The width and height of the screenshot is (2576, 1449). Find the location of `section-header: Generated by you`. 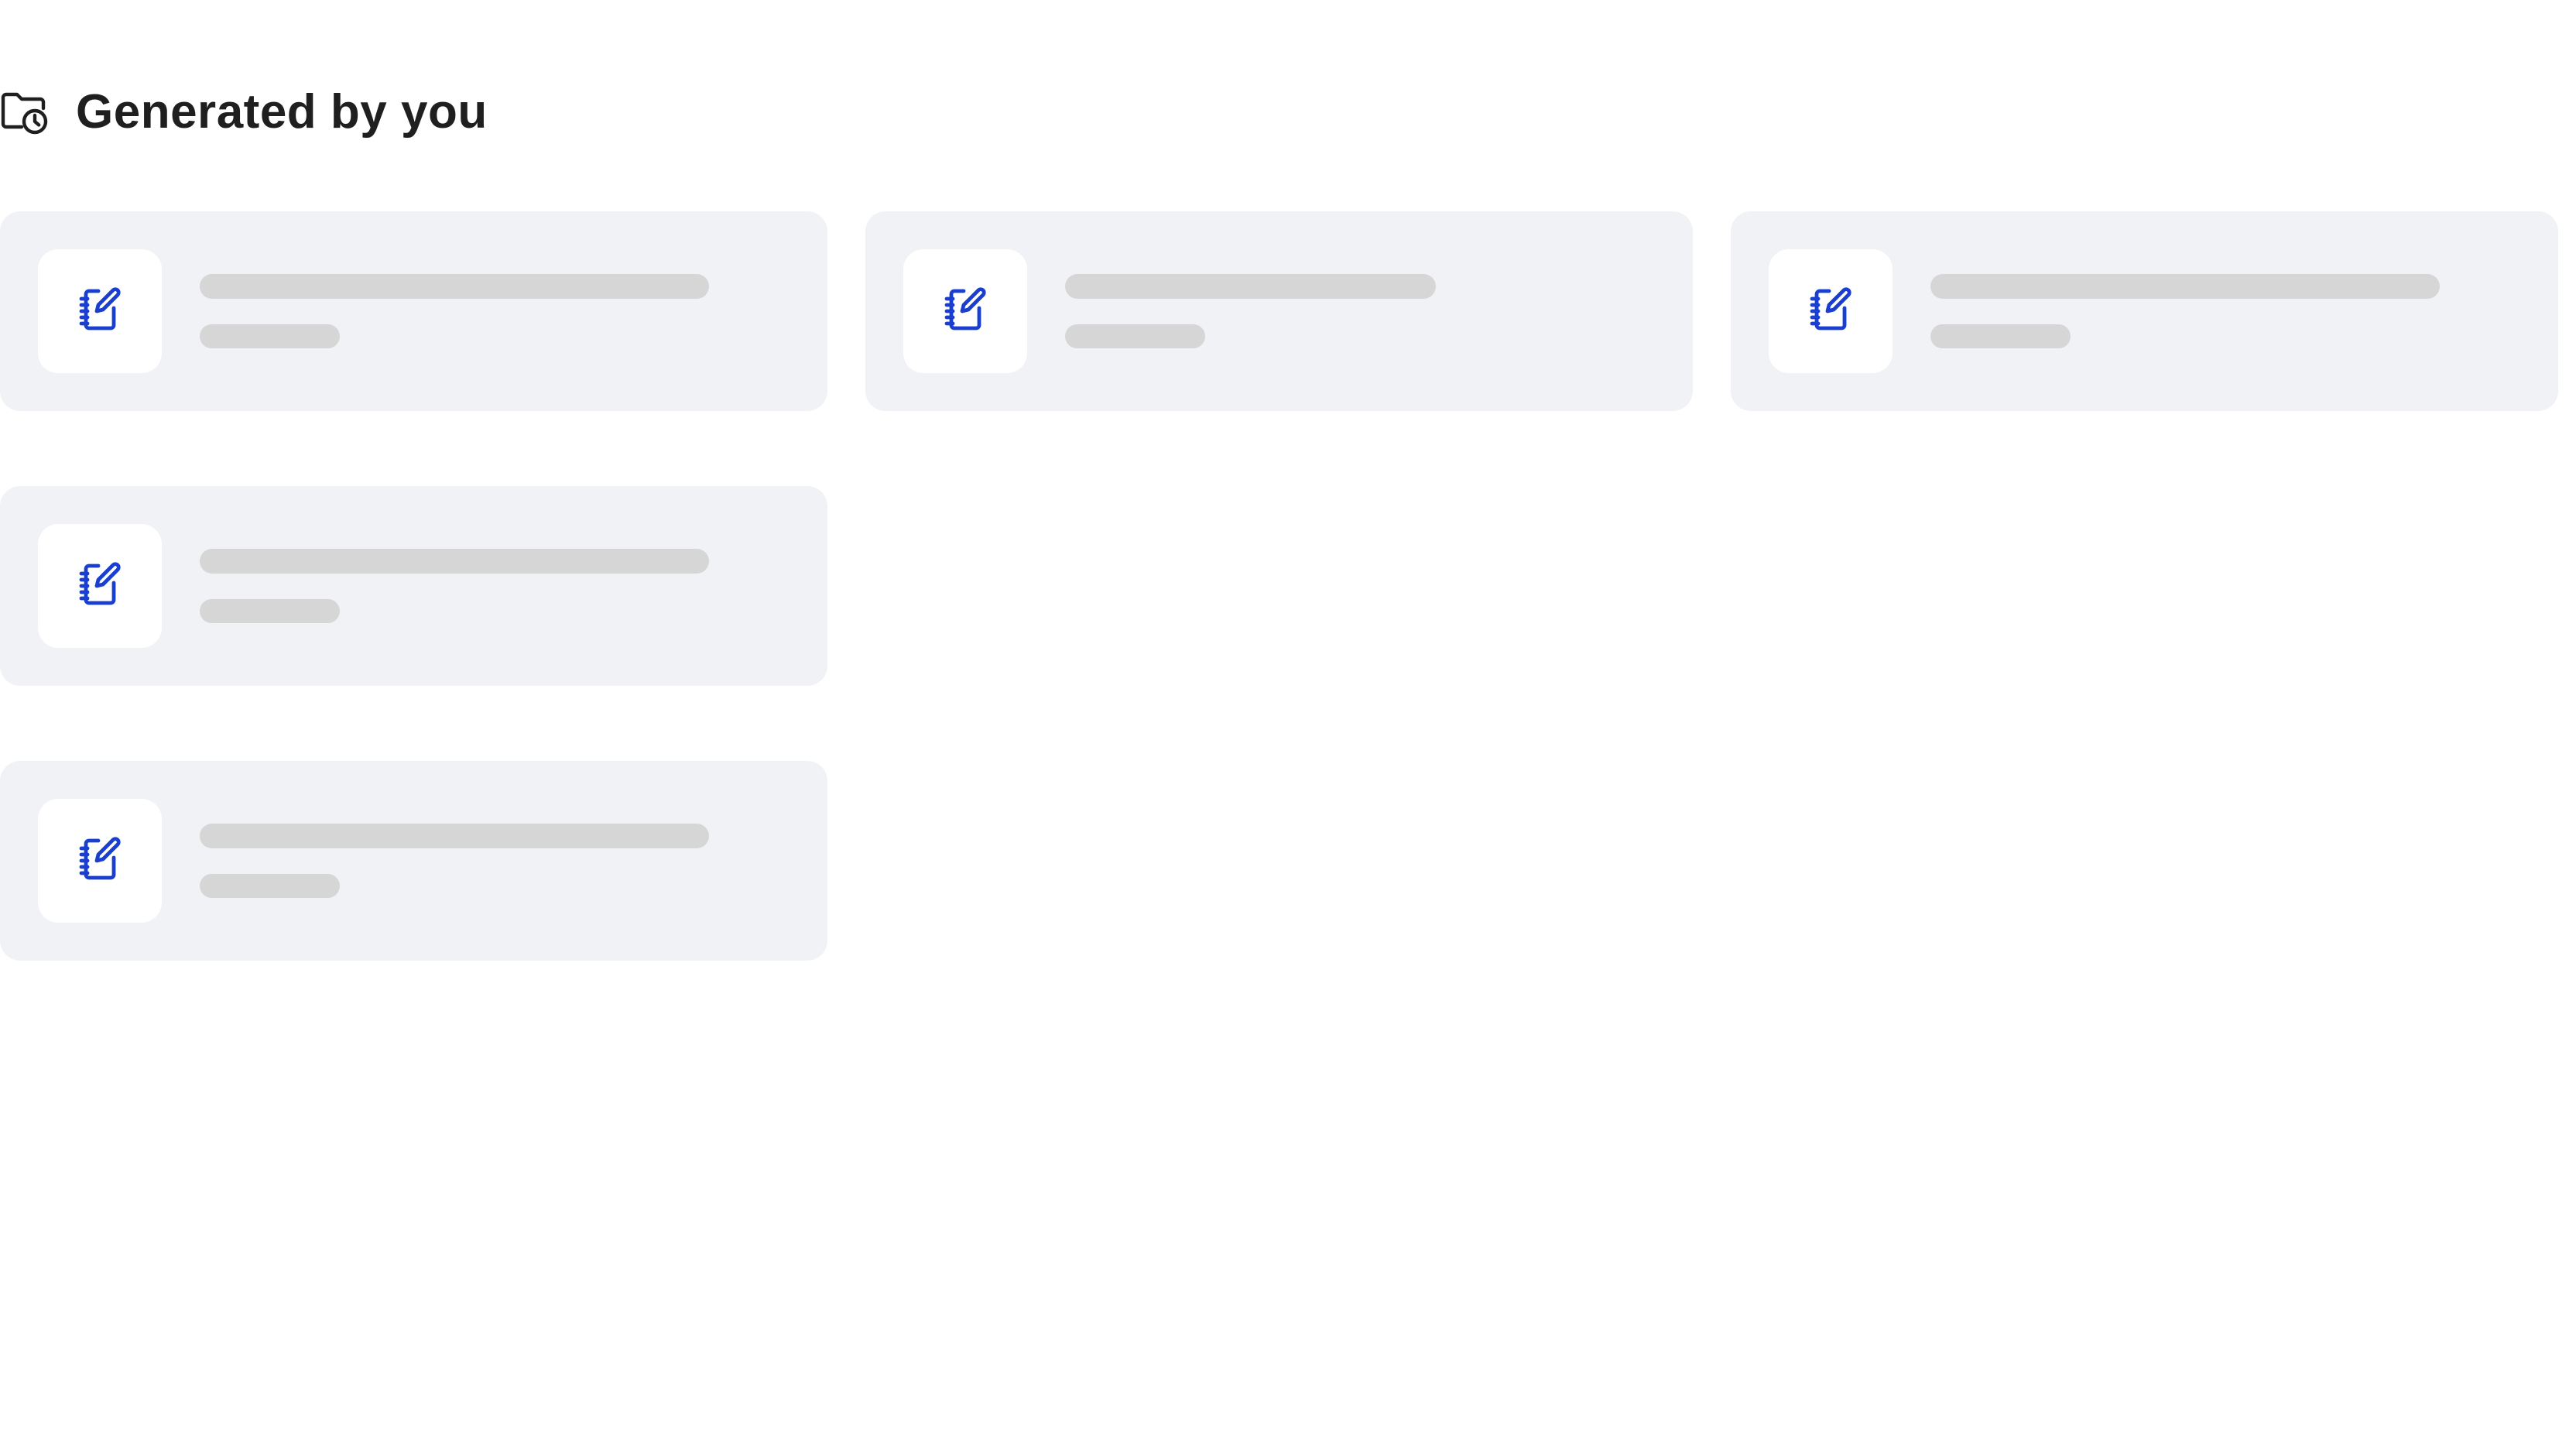

section-header: Generated by you is located at coordinates (244, 111).